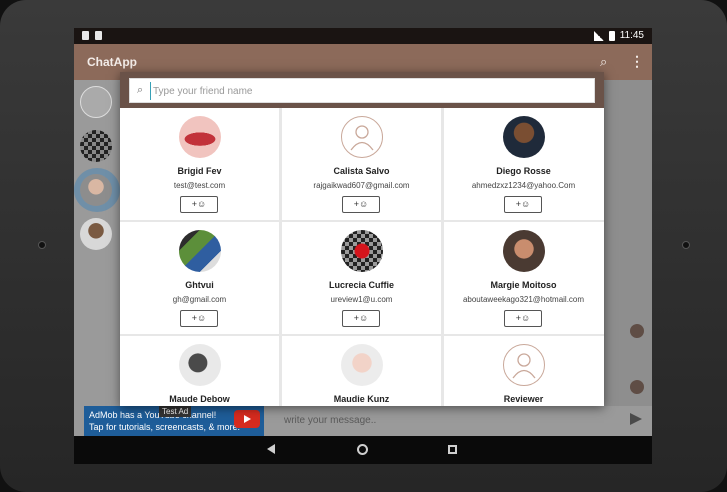 This screenshot has width=727, height=492. What do you see at coordinates (370, 91) in the screenshot?
I see `friend-search-input` at bounding box center [370, 91].